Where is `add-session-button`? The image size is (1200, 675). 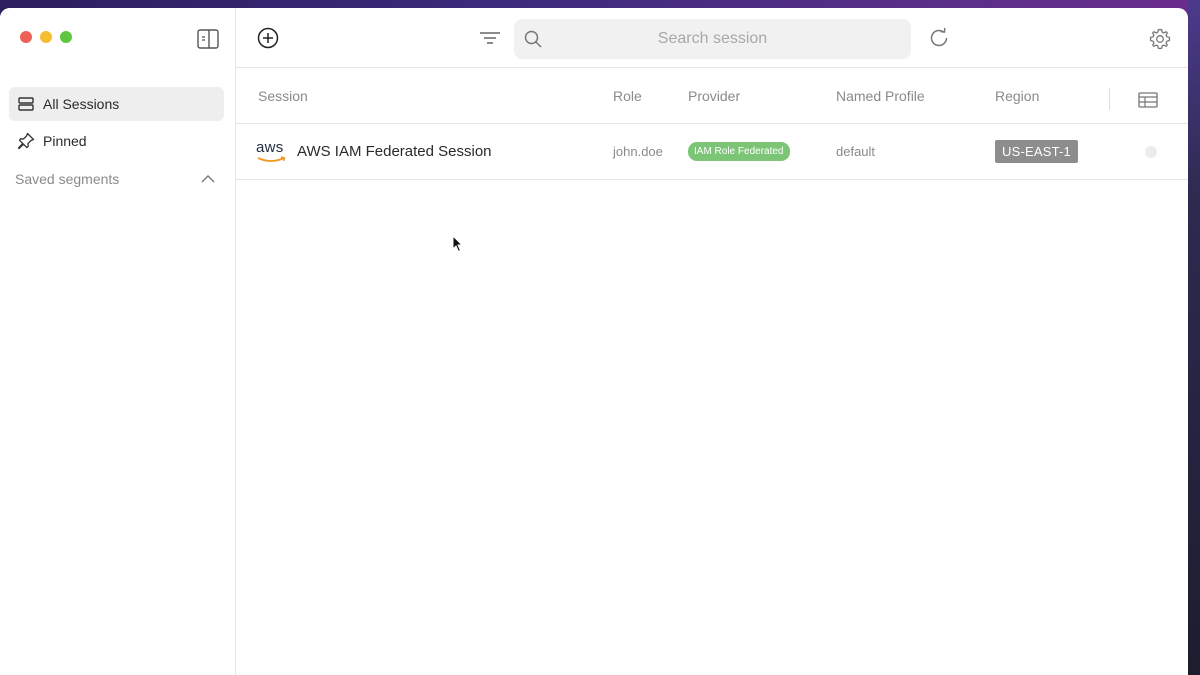 add-session-button is located at coordinates (268, 38).